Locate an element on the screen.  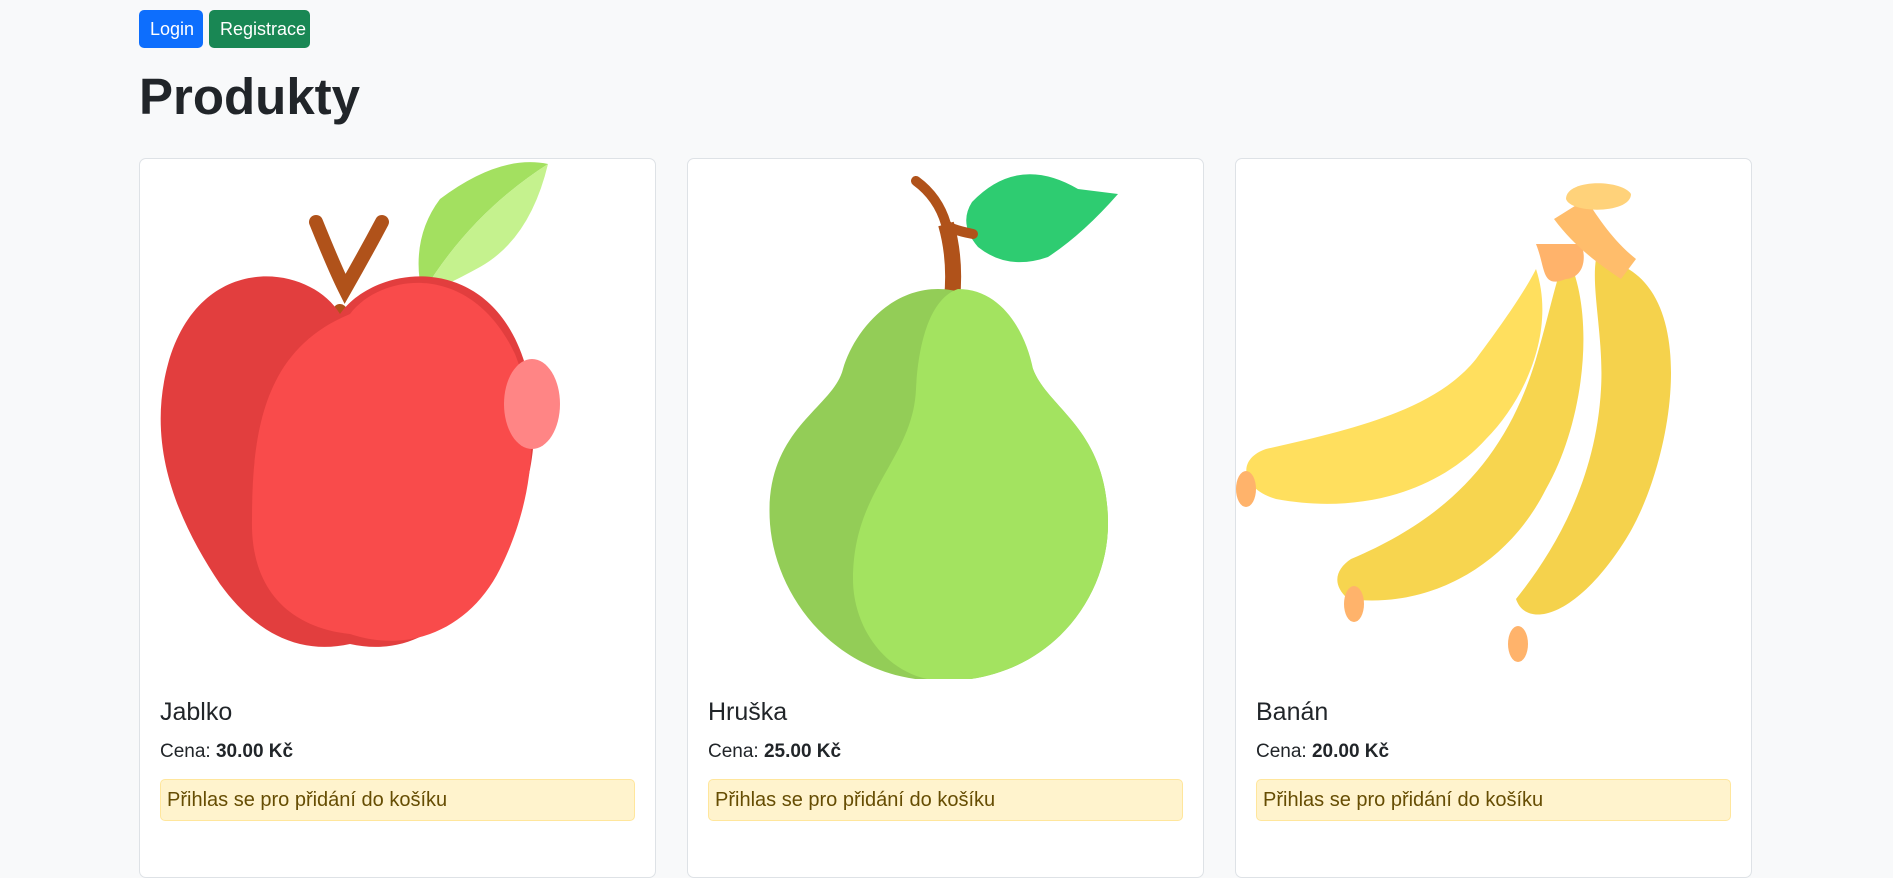
page-title: Produkty is located at coordinates (250, 96).